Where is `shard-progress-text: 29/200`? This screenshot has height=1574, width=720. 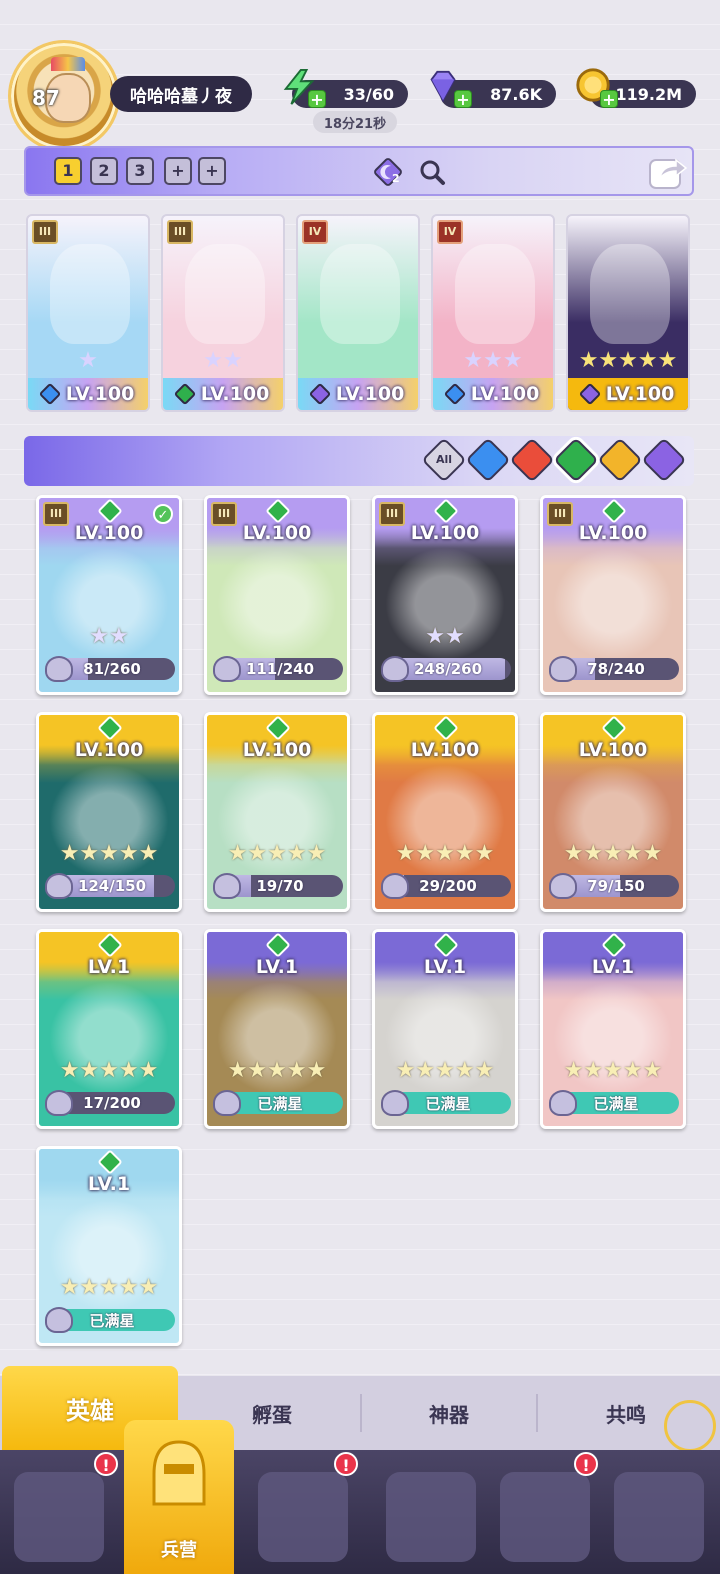 shard-progress-text: 29/200 is located at coordinates (448, 886).